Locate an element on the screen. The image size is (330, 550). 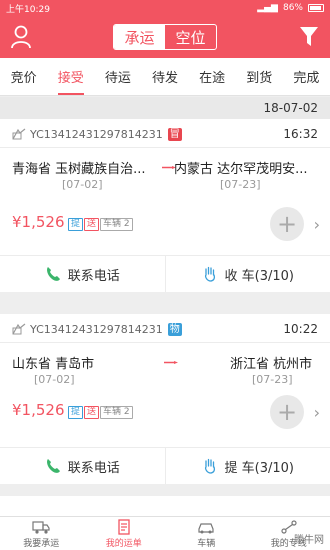
bottom-nav: 我要承运 我的运单 车辆 我的专线 is located at coordinates (165, 533).